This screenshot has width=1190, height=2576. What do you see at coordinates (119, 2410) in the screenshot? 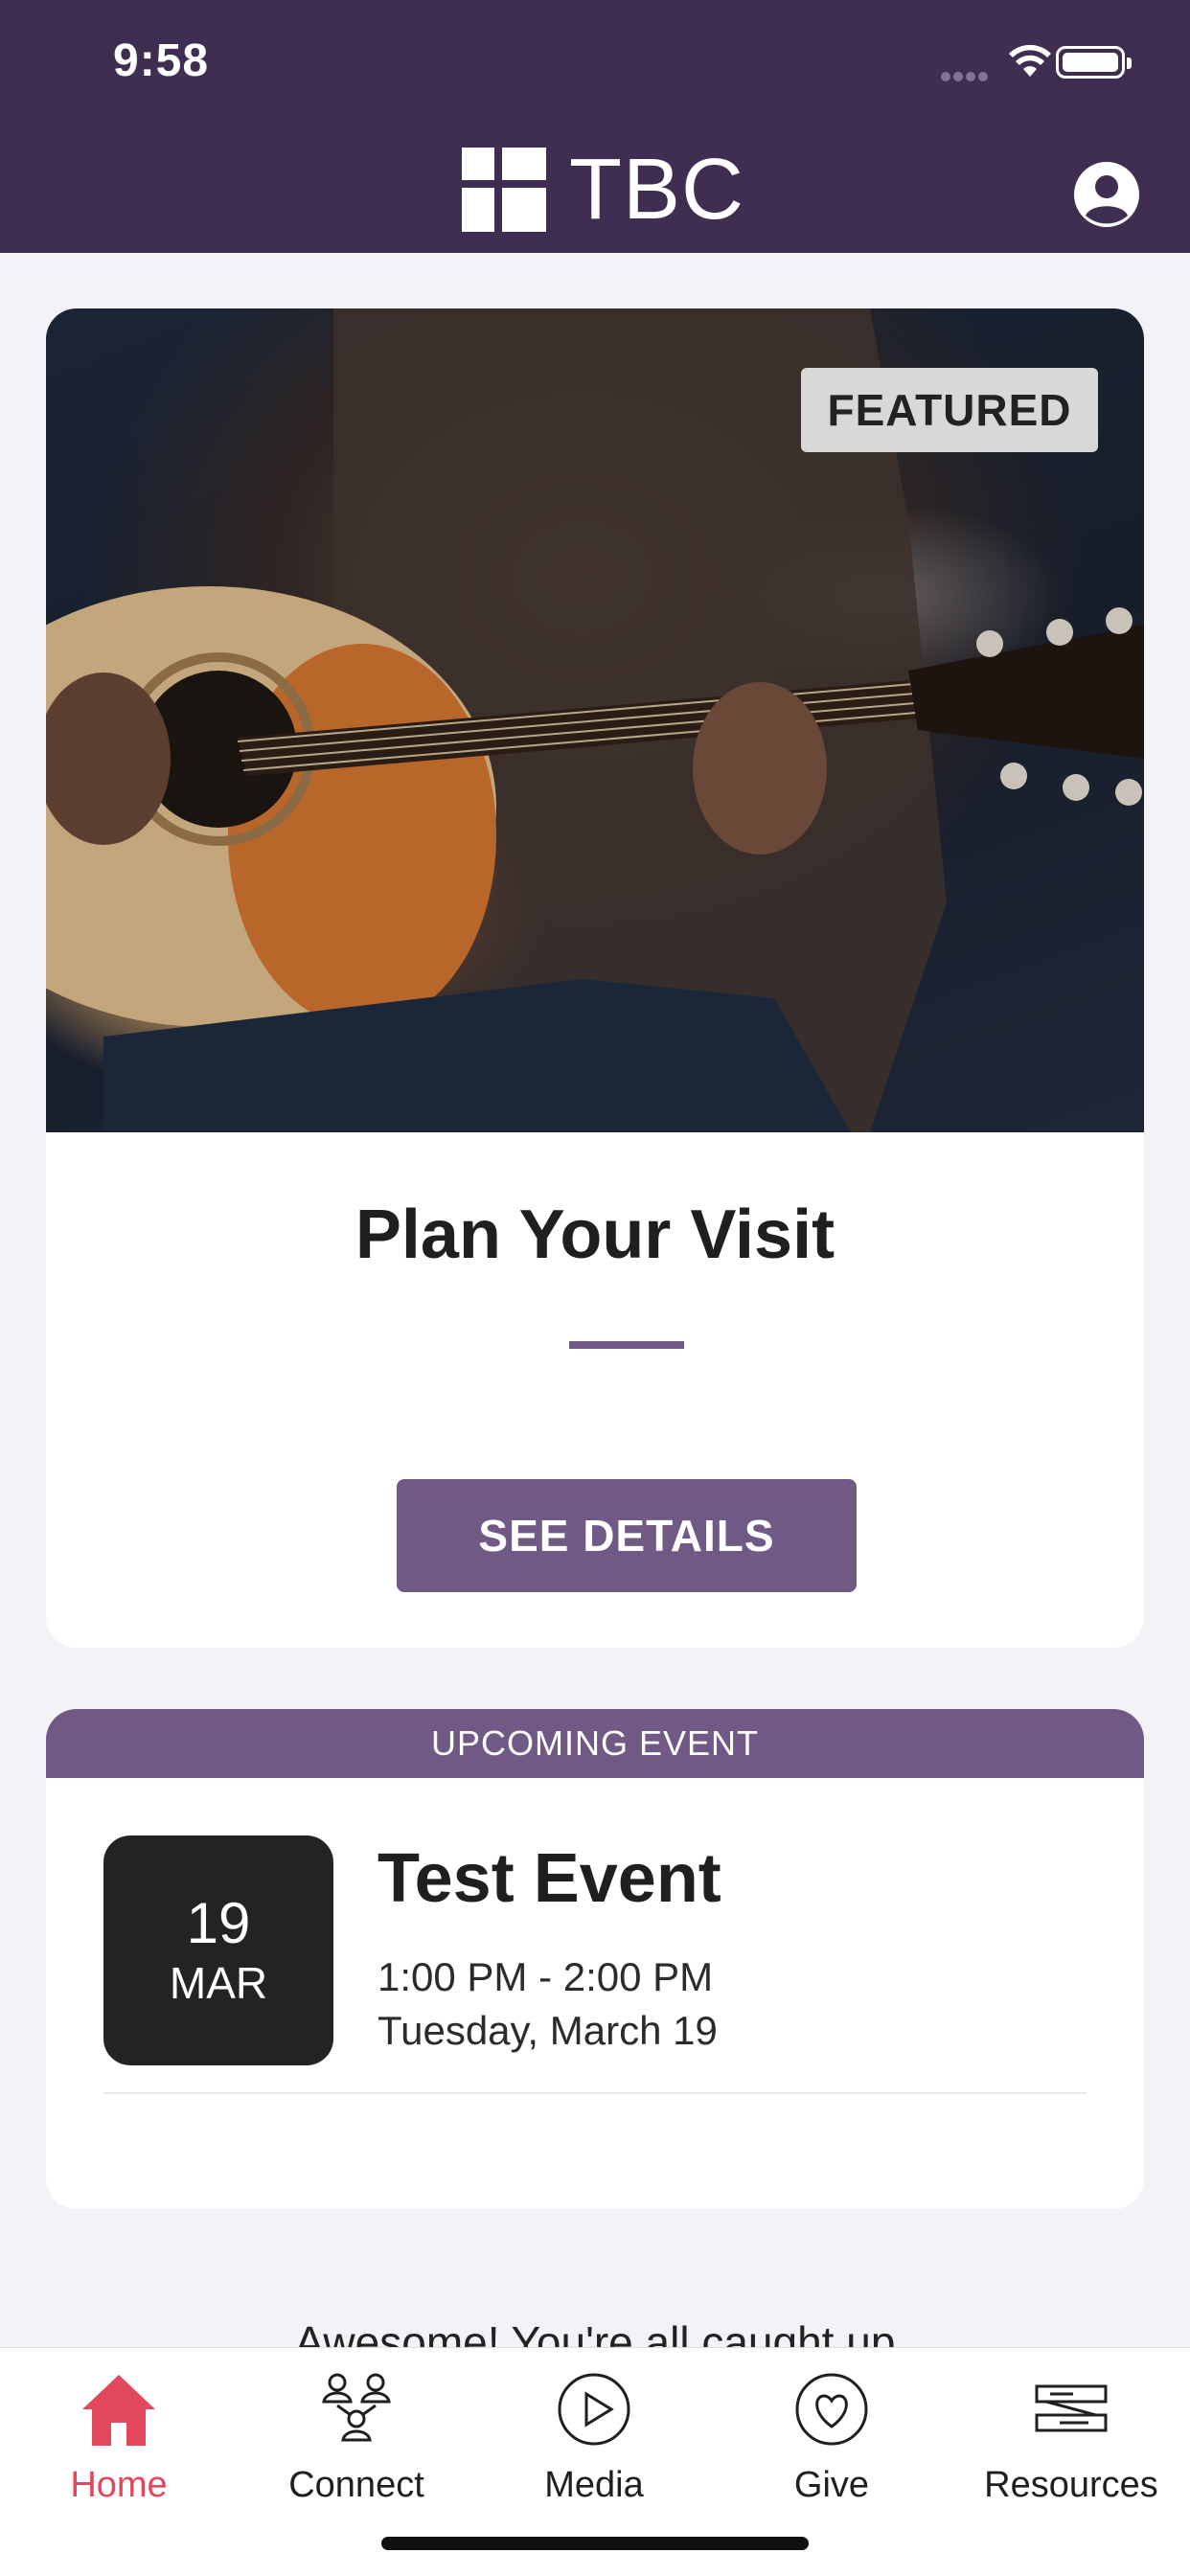
I see `home-icon` at bounding box center [119, 2410].